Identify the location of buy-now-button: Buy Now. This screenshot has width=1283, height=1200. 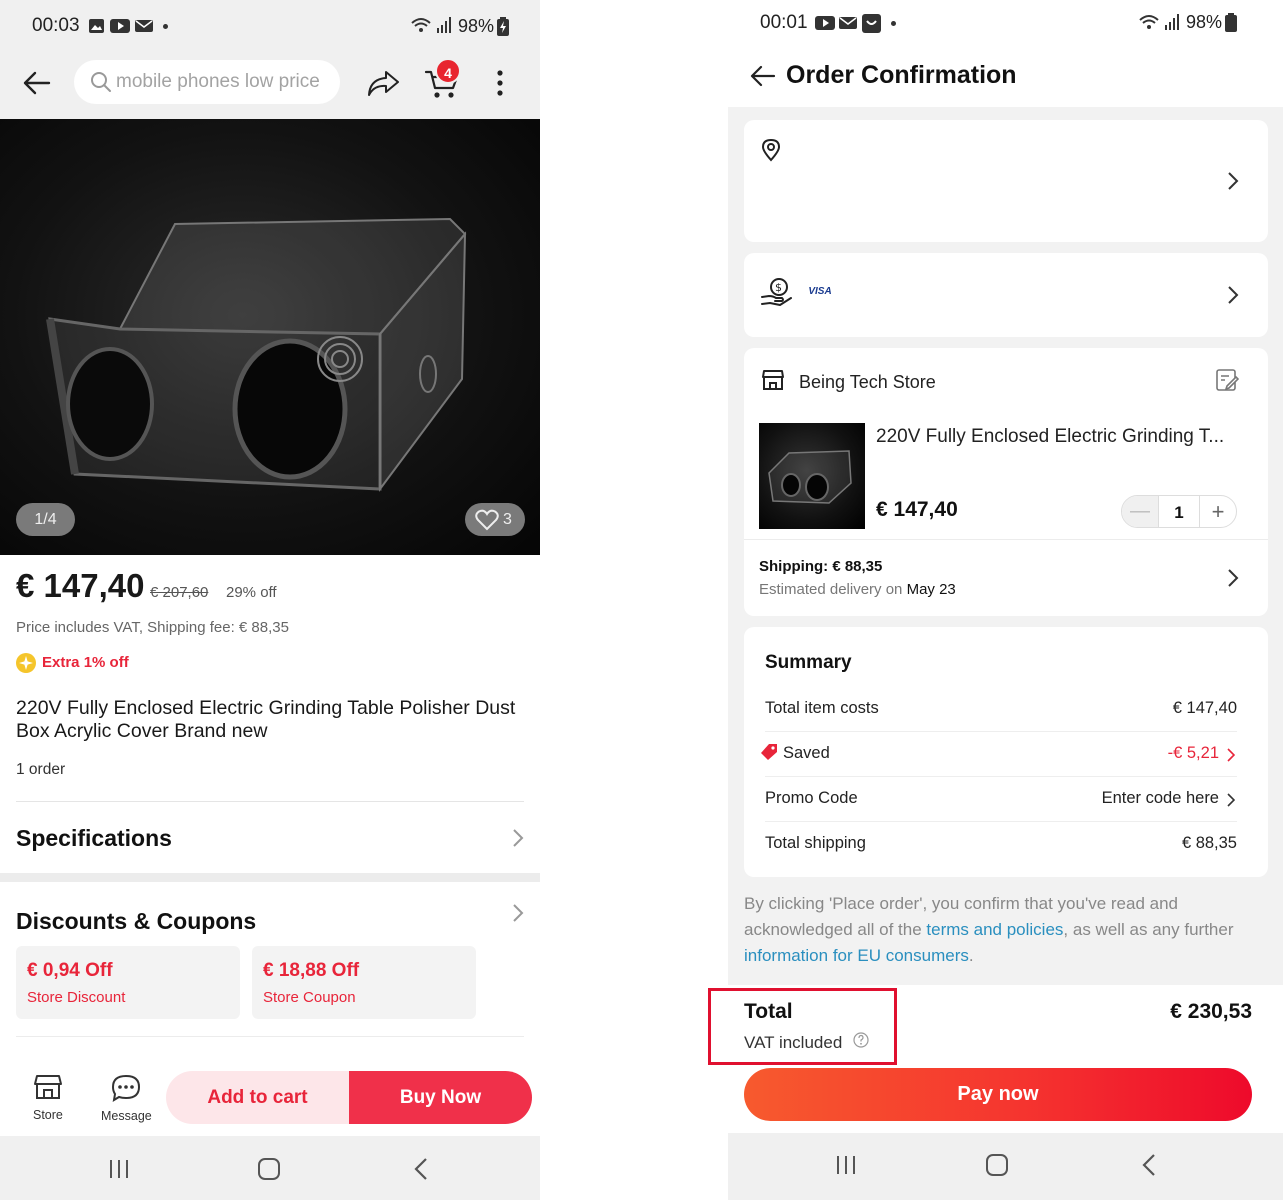
(440, 1097).